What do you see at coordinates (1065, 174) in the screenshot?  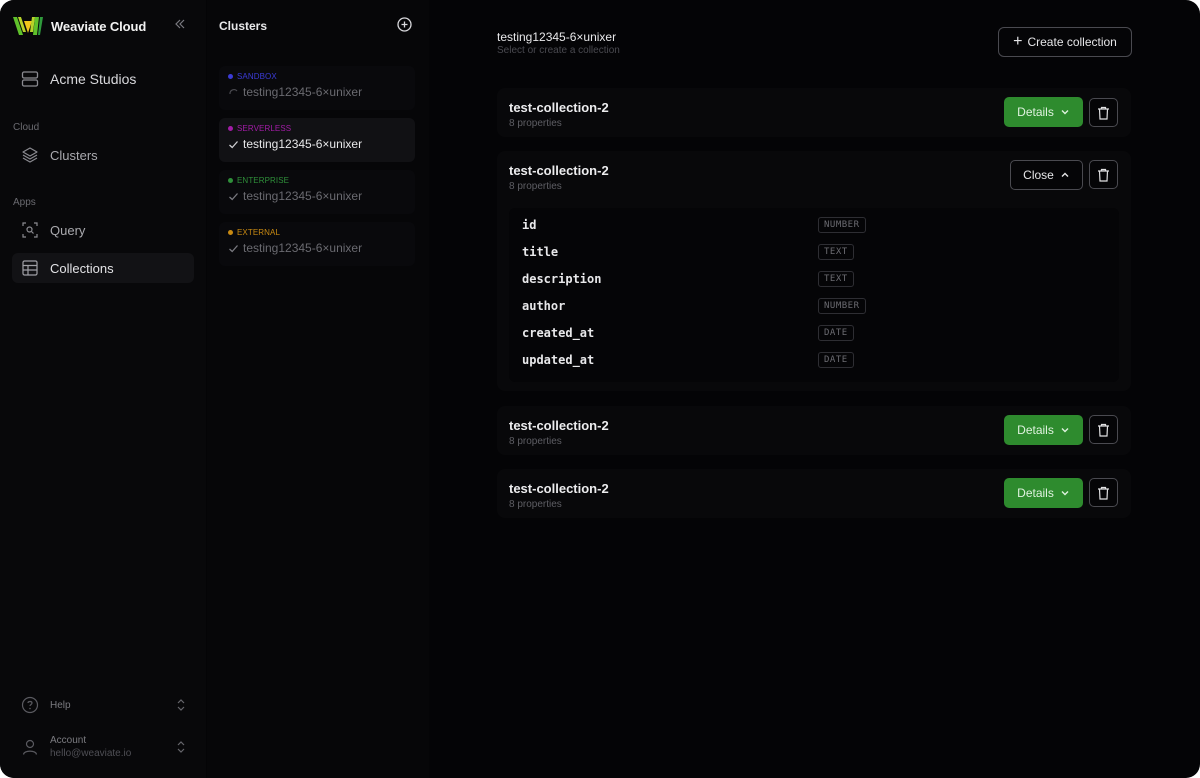 I see `chevron-up-icon` at bounding box center [1065, 174].